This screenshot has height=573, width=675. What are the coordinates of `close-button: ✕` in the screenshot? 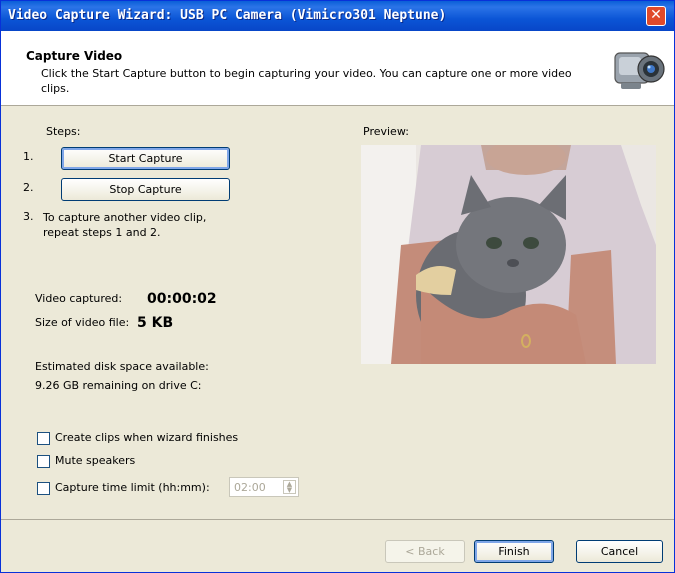 It's located at (656, 16).